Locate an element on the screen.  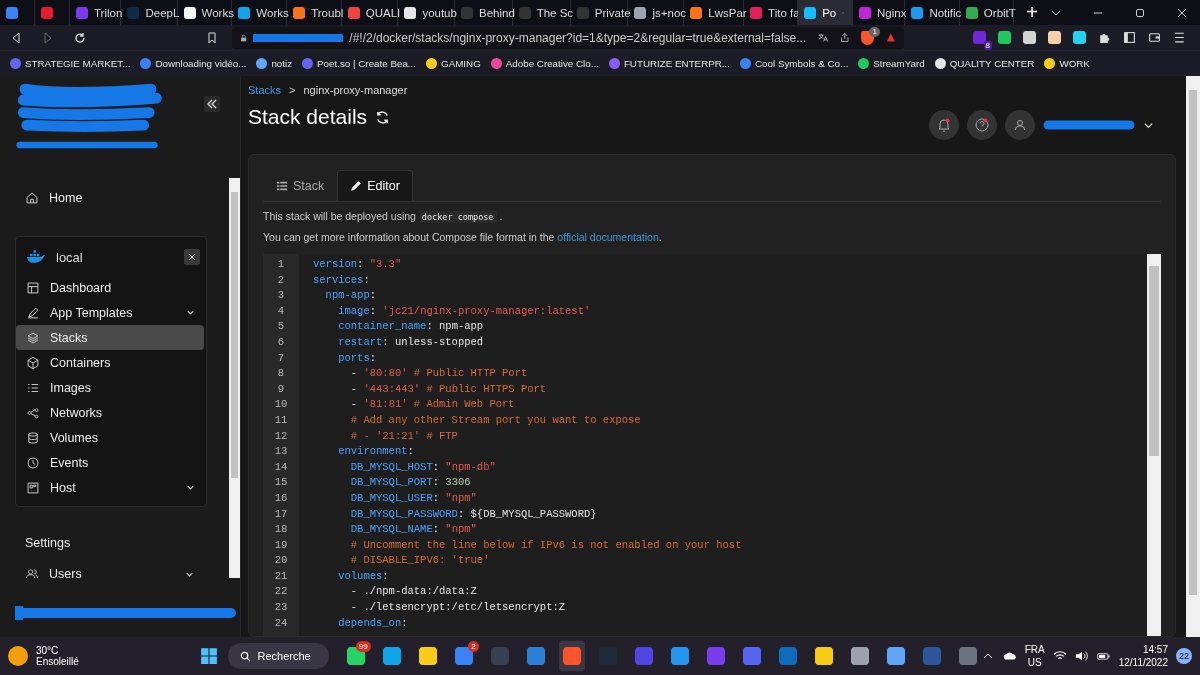
nav-item: Networks is located at coordinates (111, 412).